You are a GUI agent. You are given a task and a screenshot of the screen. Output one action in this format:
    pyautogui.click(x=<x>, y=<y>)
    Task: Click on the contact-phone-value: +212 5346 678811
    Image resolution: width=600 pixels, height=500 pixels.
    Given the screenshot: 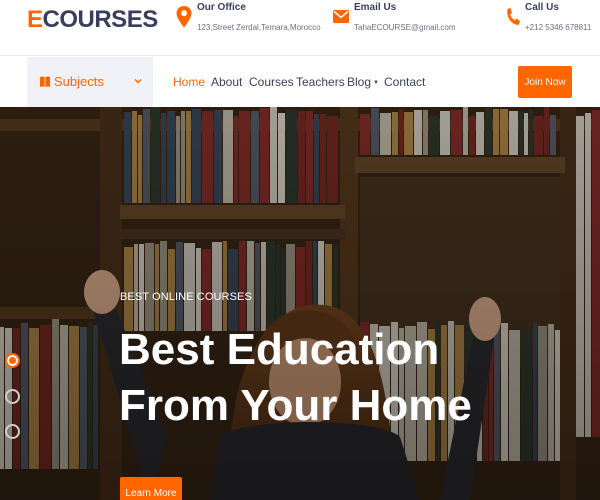 What is the action you would take?
    pyautogui.click(x=558, y=27)
    